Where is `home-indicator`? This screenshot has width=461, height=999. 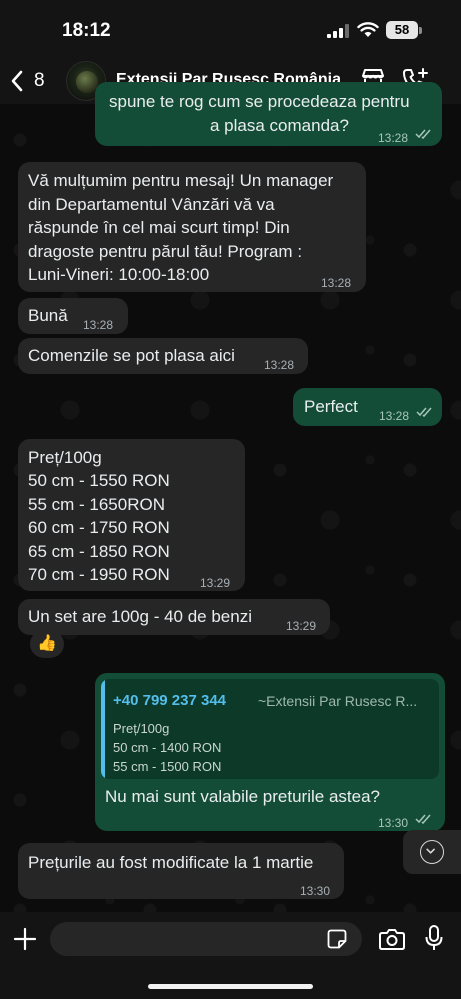
home-indicator is located at coordinates (230, 986).